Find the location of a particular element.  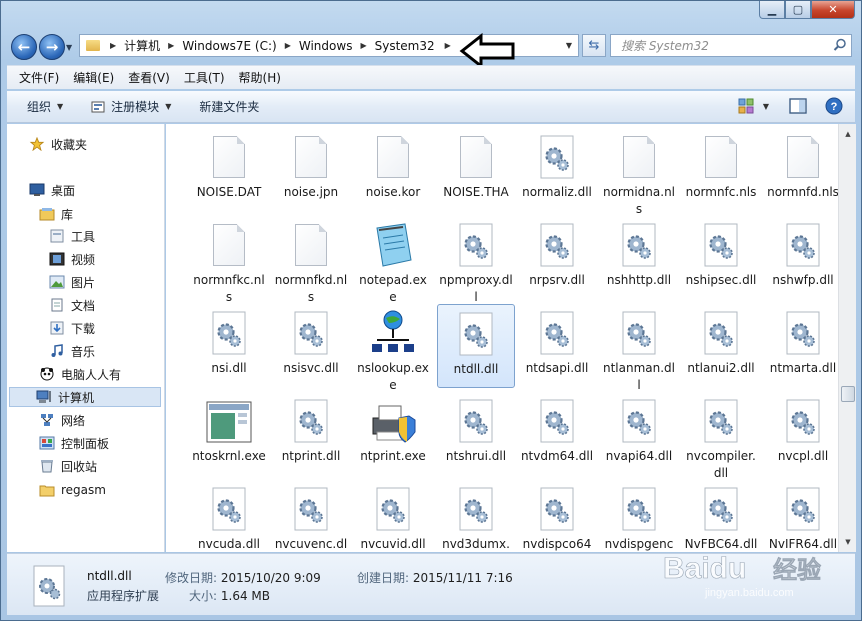

file-item: normnfkd.nls is located at coordinates (311, 260).